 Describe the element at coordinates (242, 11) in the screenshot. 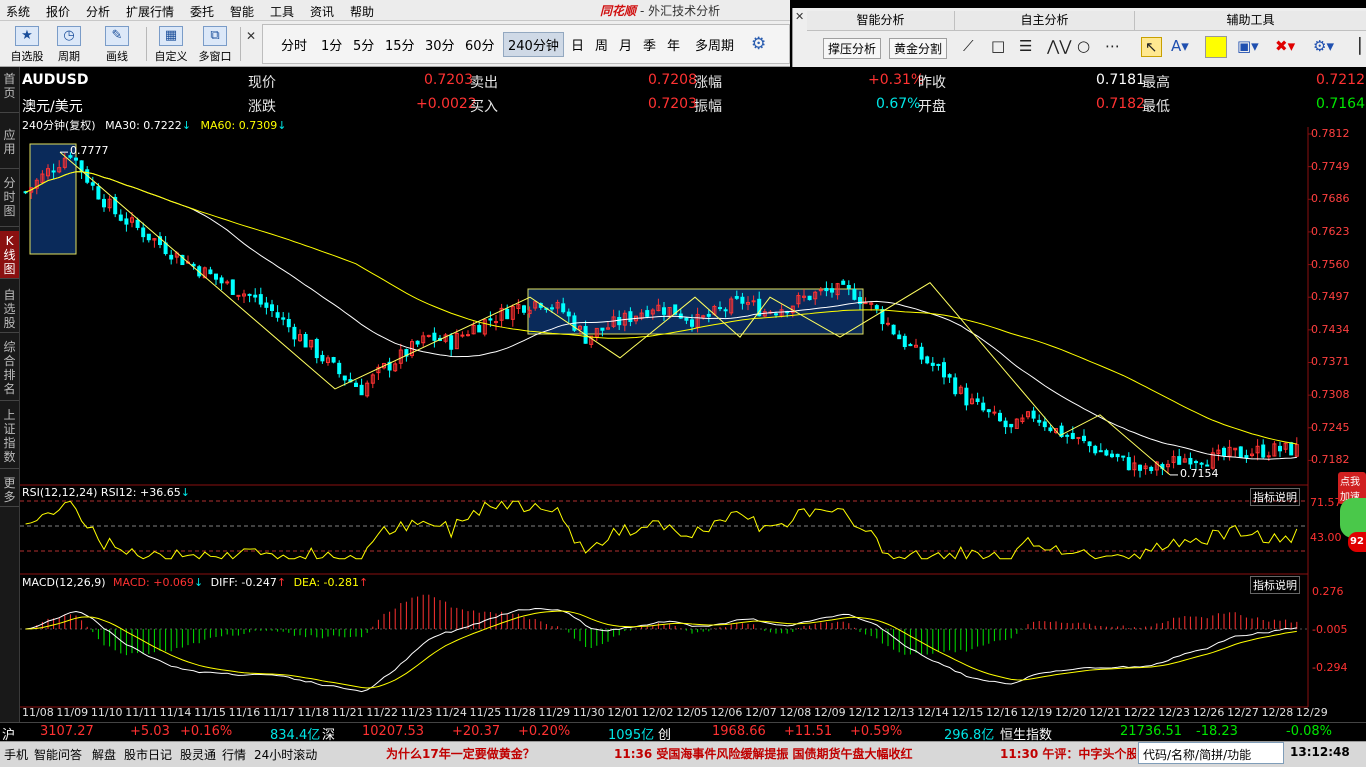

I see `menu-smart: 智能` at that location.